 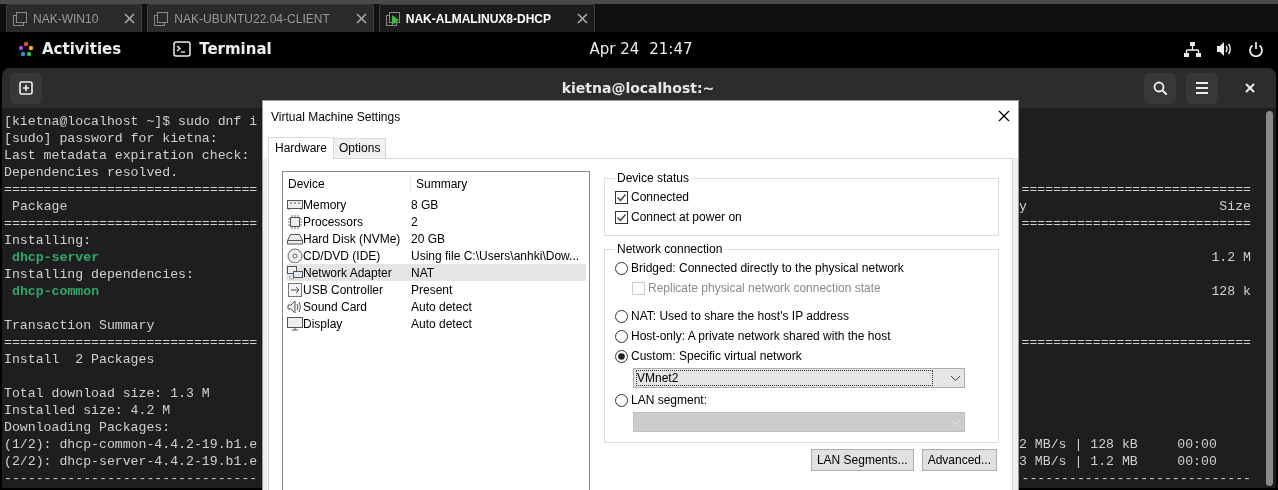 What do you see at coordinates (1269, 298) in the screenshot?
I see `scrollbar` at bounding box center [1269, 298].